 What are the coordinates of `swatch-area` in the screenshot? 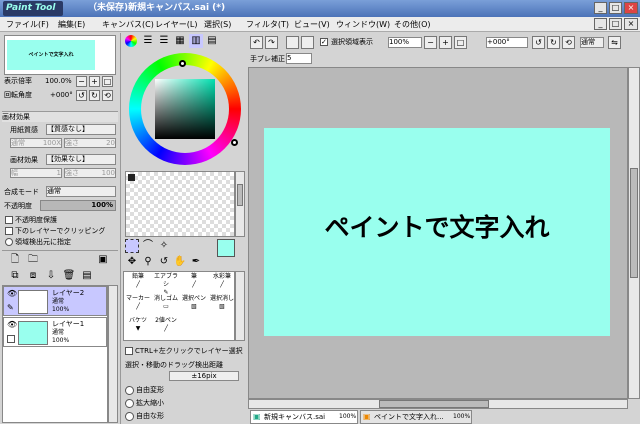 It's located at (180, 204).